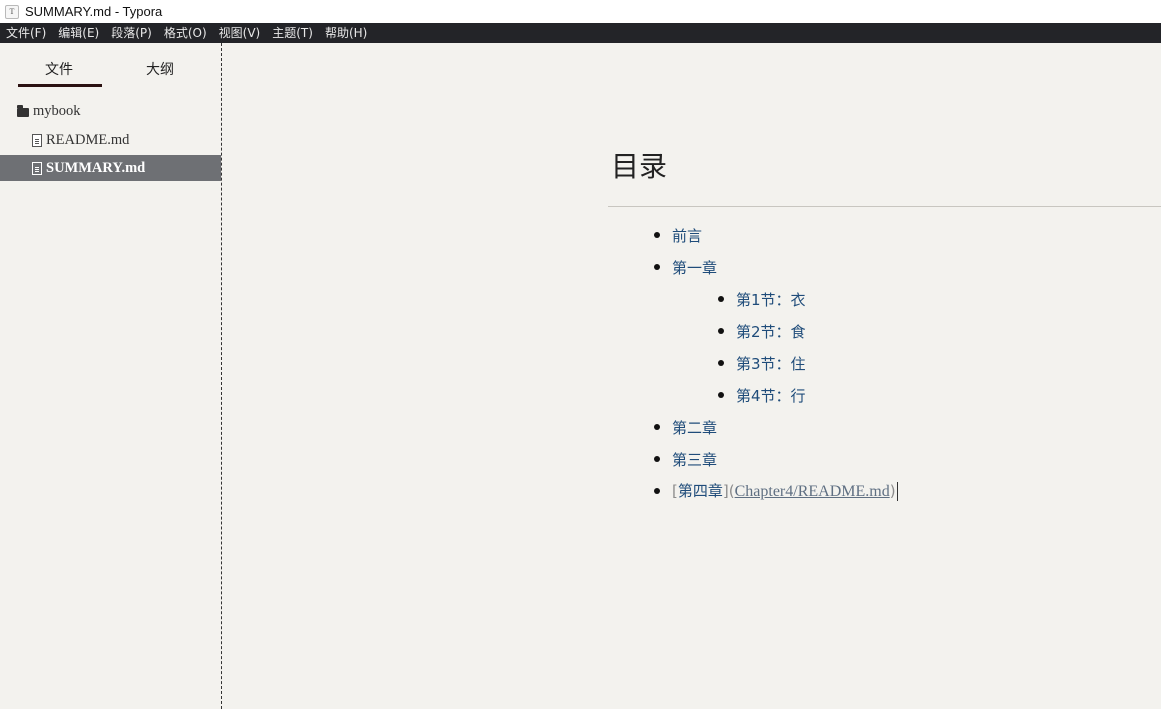 The image size is (1161, 709). I want to click on active-tab-indicator, so click(60, 85).